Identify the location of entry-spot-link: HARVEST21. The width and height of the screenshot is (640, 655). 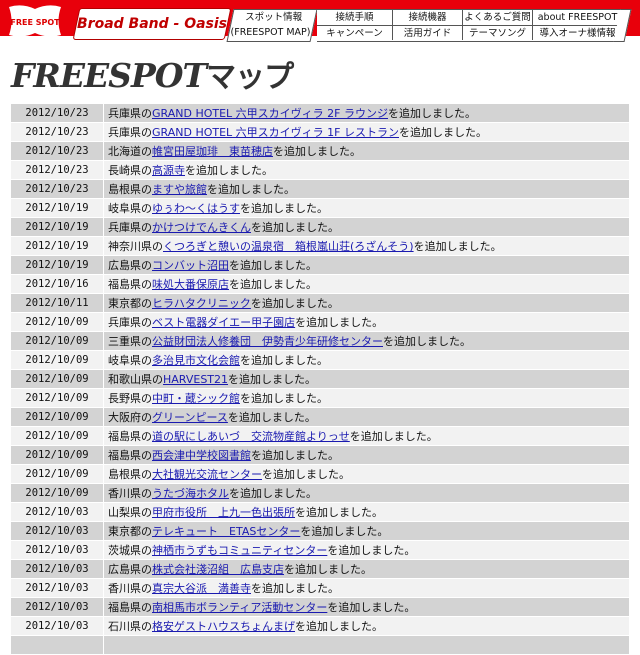
(195, 379).